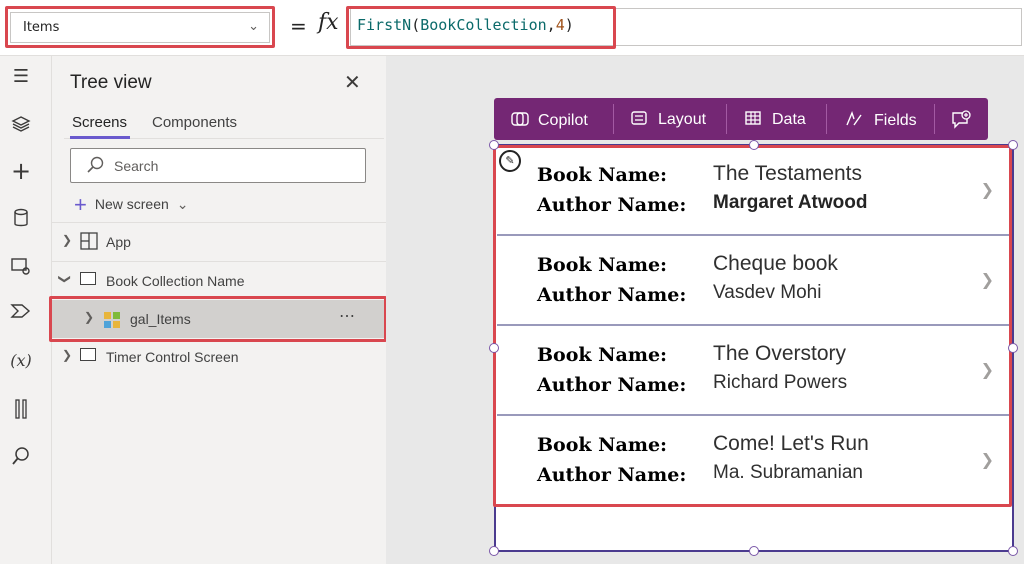 The image size is (1024, 564). I want to click on tools-icon, so click(21, 409).